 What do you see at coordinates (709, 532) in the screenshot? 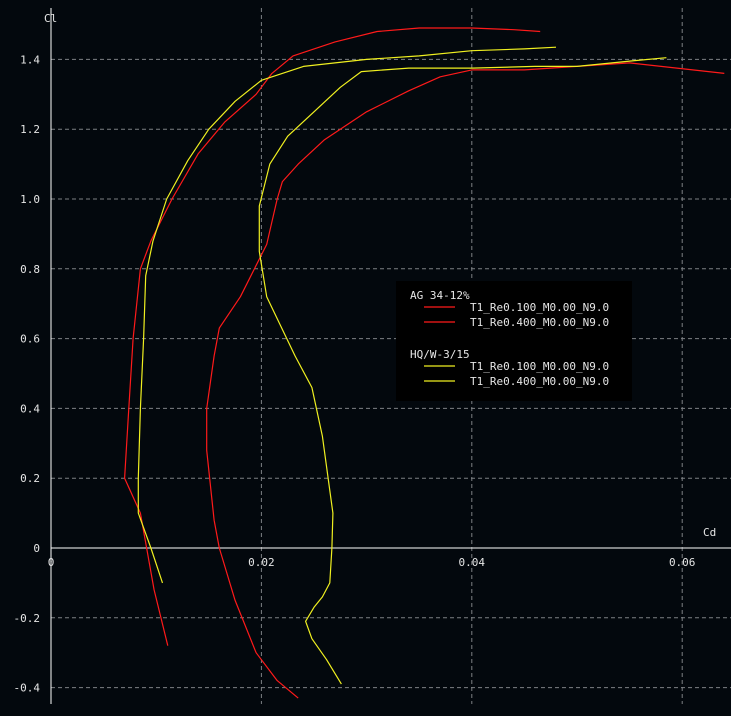
I see `x-axis-title: Cd` at bounding box center [709, 532].